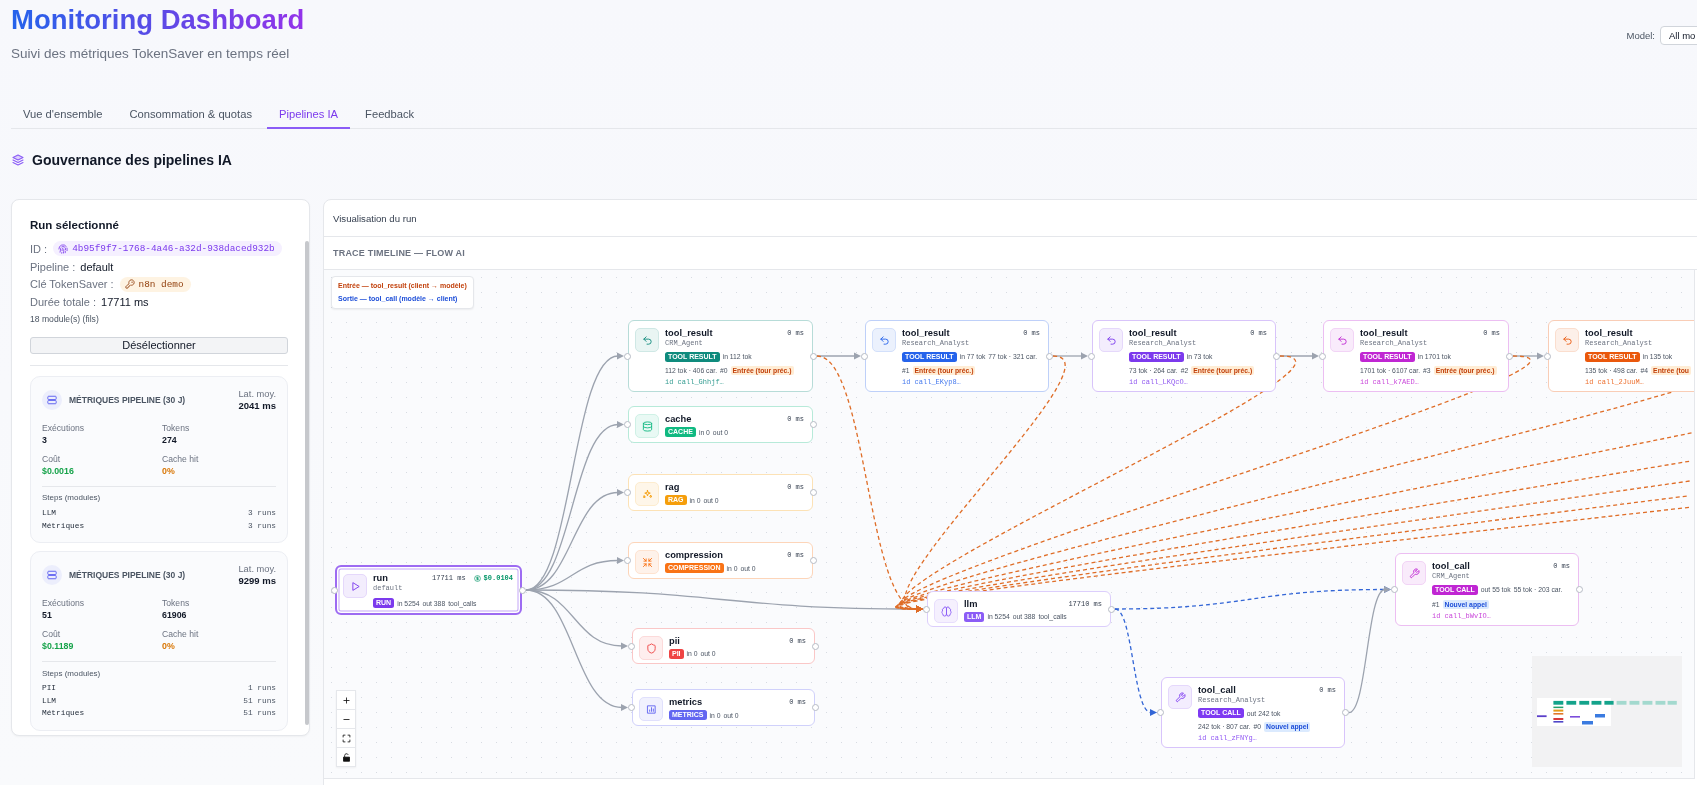 This screenshot has height=785, width=1697. Describe the element at coordinates (58, 470) in the screenshot. I see `stat-value: $0.0016` at that location.